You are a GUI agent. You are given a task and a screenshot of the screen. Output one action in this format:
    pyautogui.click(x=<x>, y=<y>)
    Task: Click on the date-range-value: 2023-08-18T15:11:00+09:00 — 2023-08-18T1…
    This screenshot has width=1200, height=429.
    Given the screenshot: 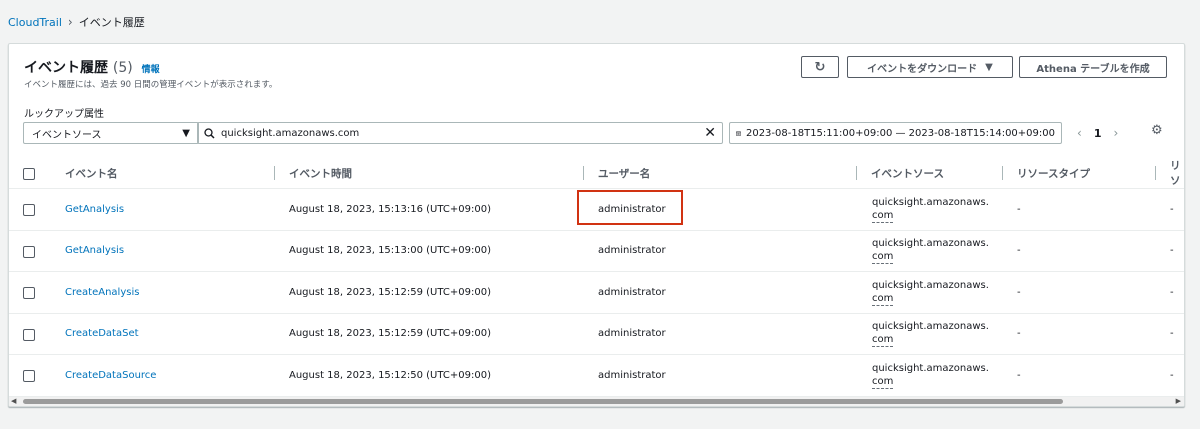 What is the action you would take?
    pyautogui.click(x=900, y=133)
    